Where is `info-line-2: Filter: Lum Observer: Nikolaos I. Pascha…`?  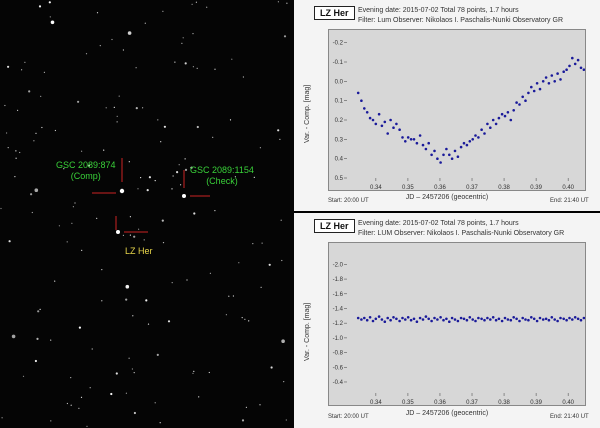 info-line-2: Filter: Lum Observer: Nikolaos I. Pascha… is located at coordinates (461, 20).